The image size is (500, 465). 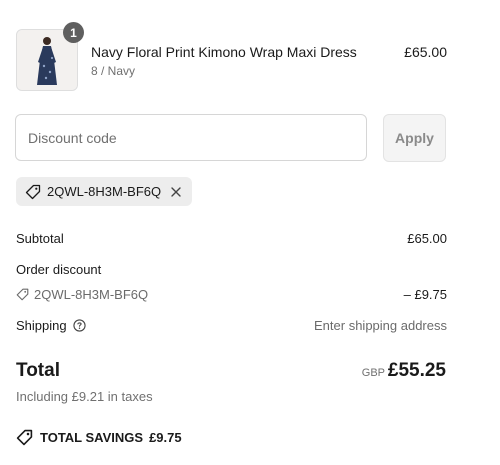 What do you see at coordinates (425, 294) in the screenshot?
I see `order-discount-value: – £9.75` at bounding box center [425, 294].